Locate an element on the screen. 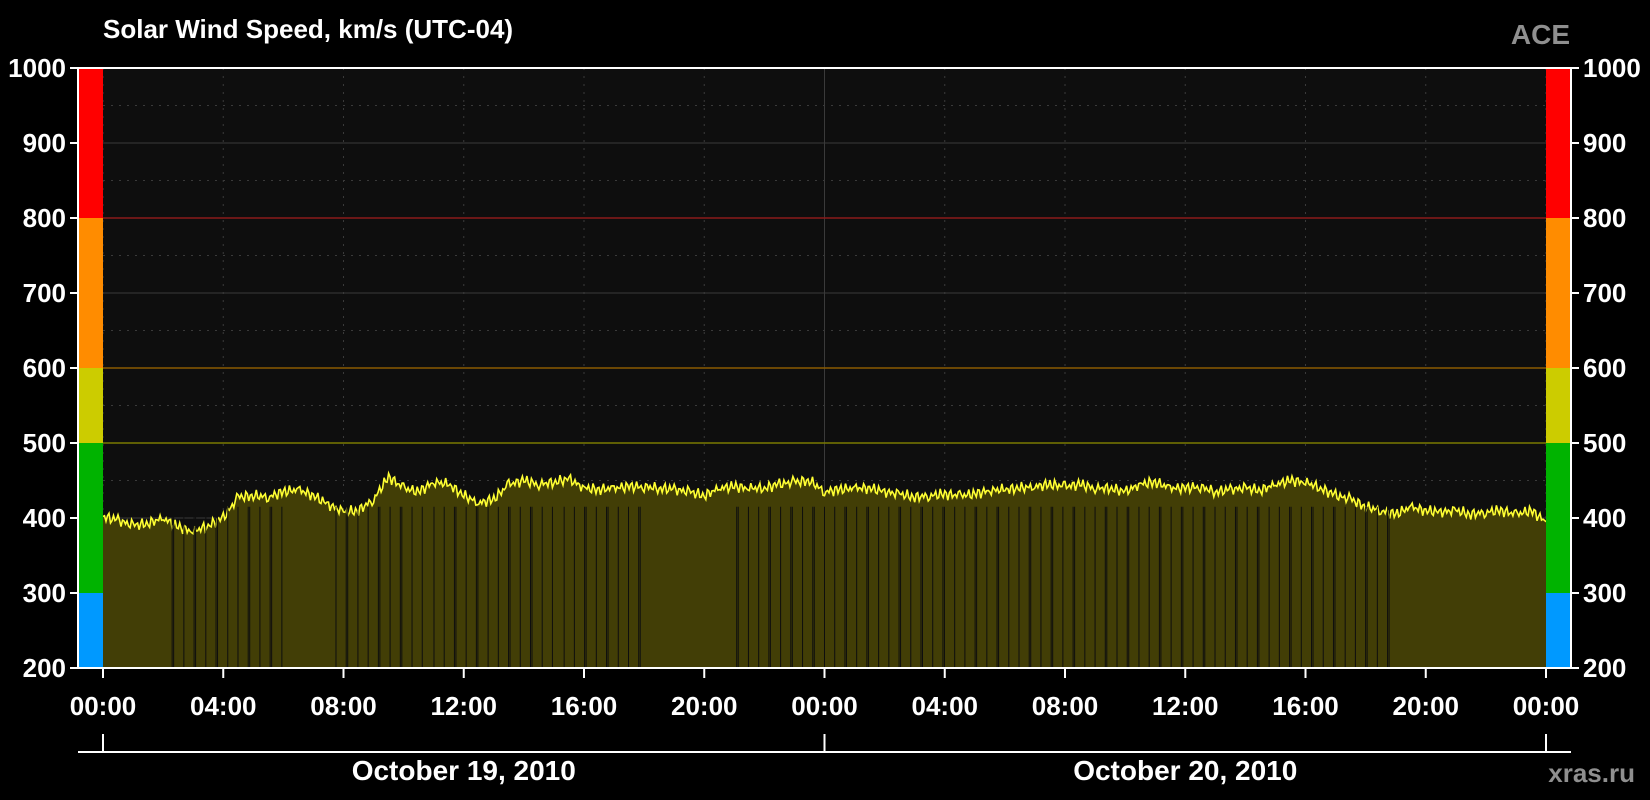  credit-label: xras.ru is located at coordinates (1591, 773).